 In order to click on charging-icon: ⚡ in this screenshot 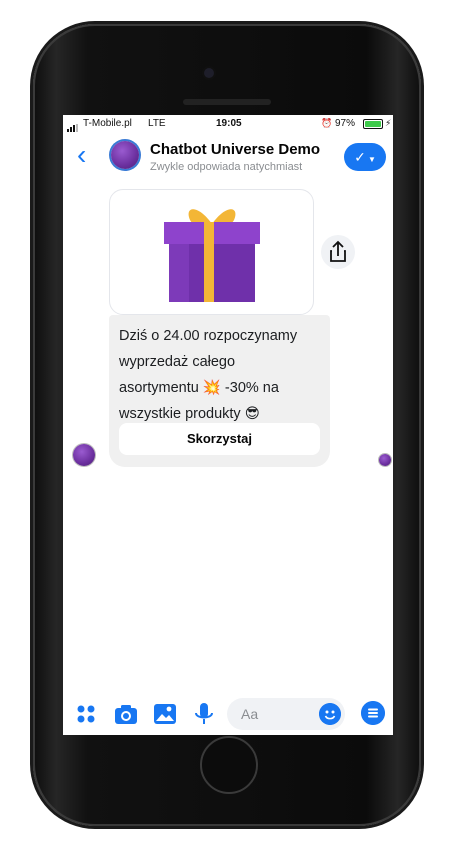, I will do `click(388, 123)`.